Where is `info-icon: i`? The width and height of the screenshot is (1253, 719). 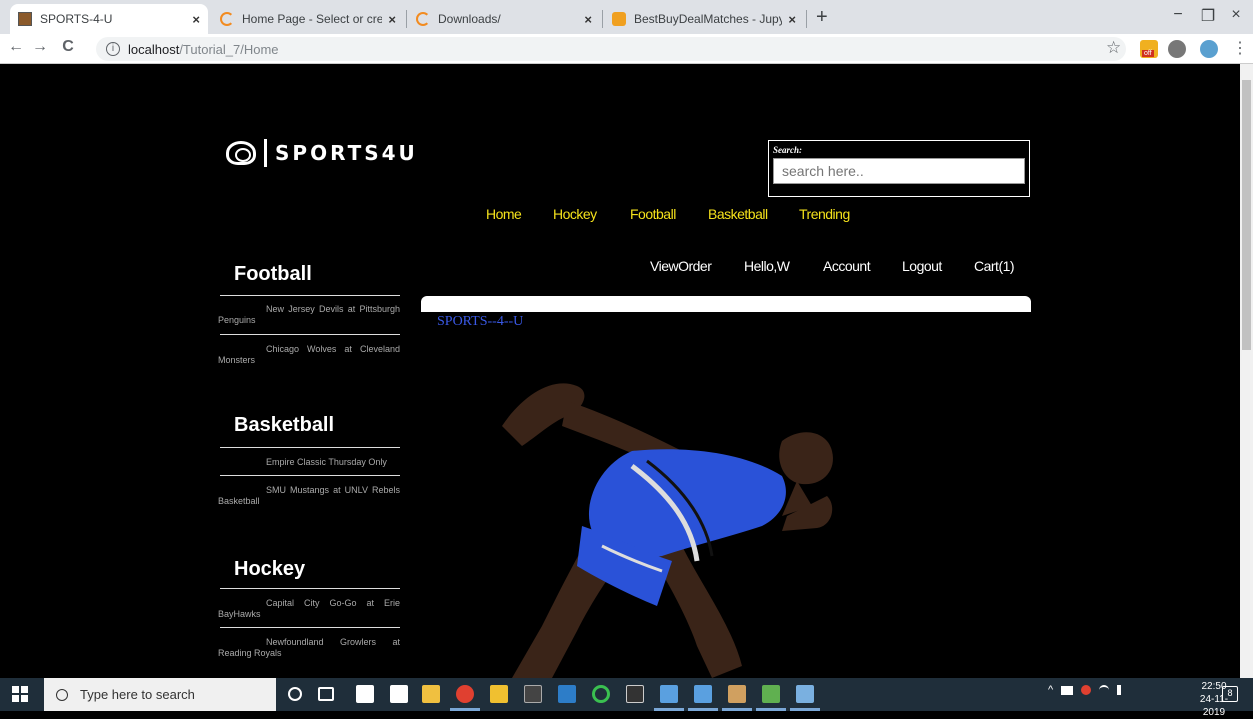 info-icon: i is located at coordinates (113, 49).